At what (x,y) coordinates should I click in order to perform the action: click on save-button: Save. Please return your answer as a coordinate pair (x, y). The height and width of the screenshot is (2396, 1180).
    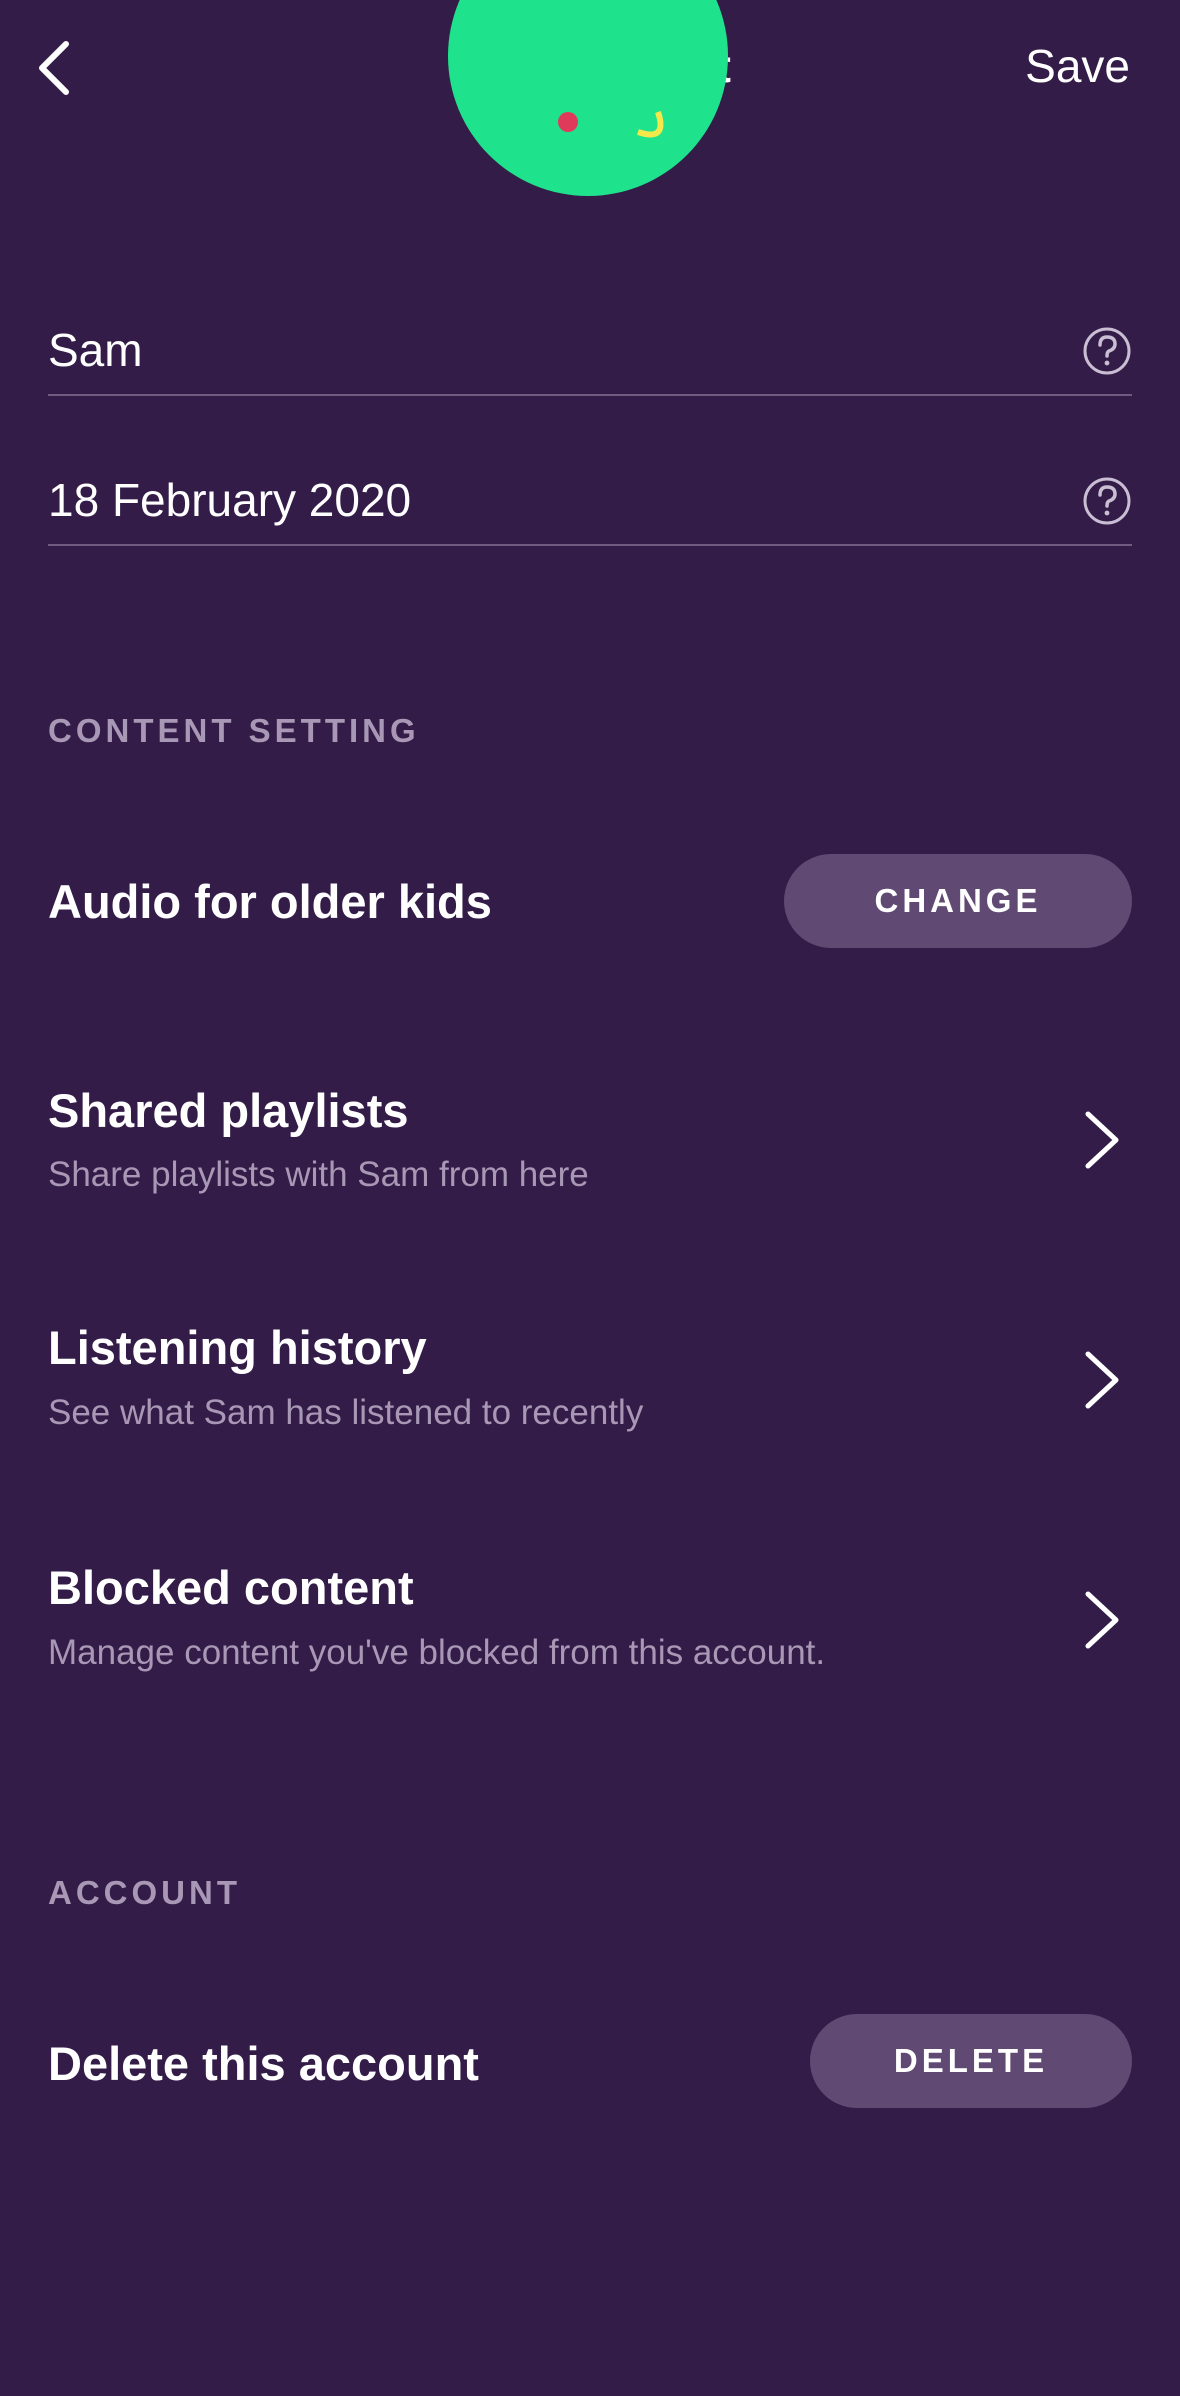
    Looking at the image, I should click on (1077, 66).